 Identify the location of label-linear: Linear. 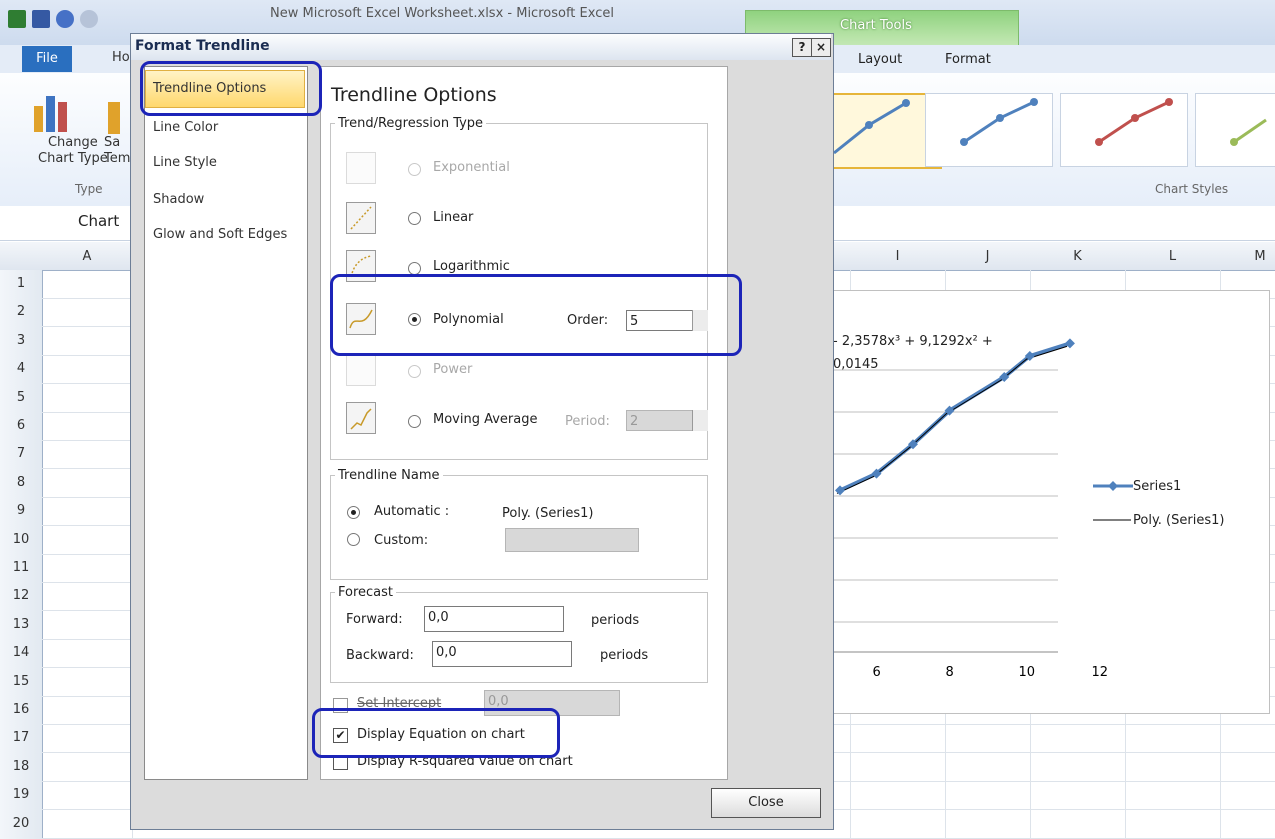
(453, 217).